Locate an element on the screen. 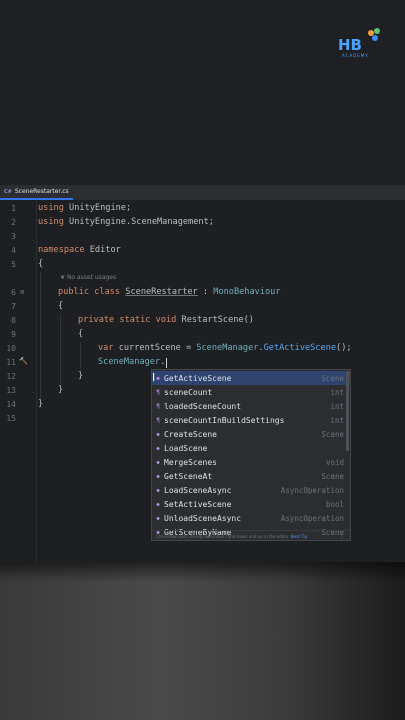 The height and width of the screenshot is (720, 405). code-line-7: { is located at coordinates (61, 306).